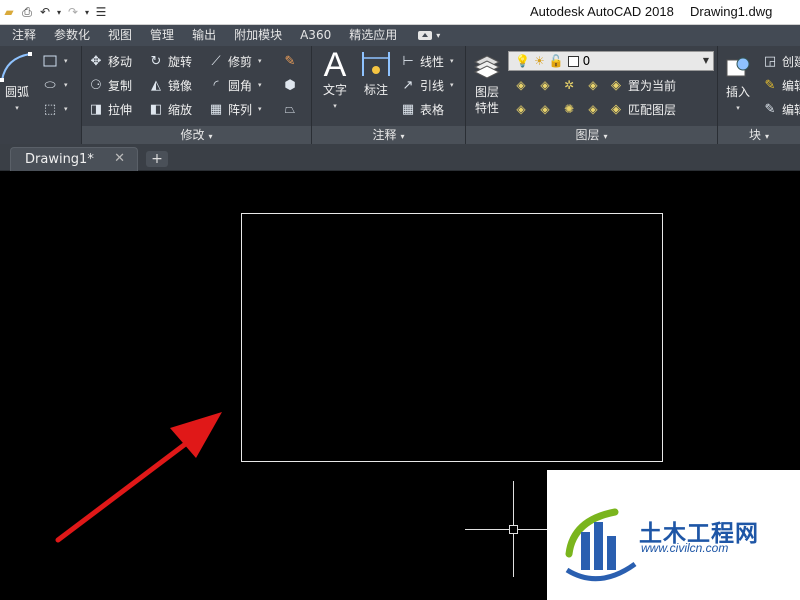 The image size is (800, 600). Describe the element at coordinates (759, 135) in the screenshot. I see `block-panel-label: 块 ▾` at that location.